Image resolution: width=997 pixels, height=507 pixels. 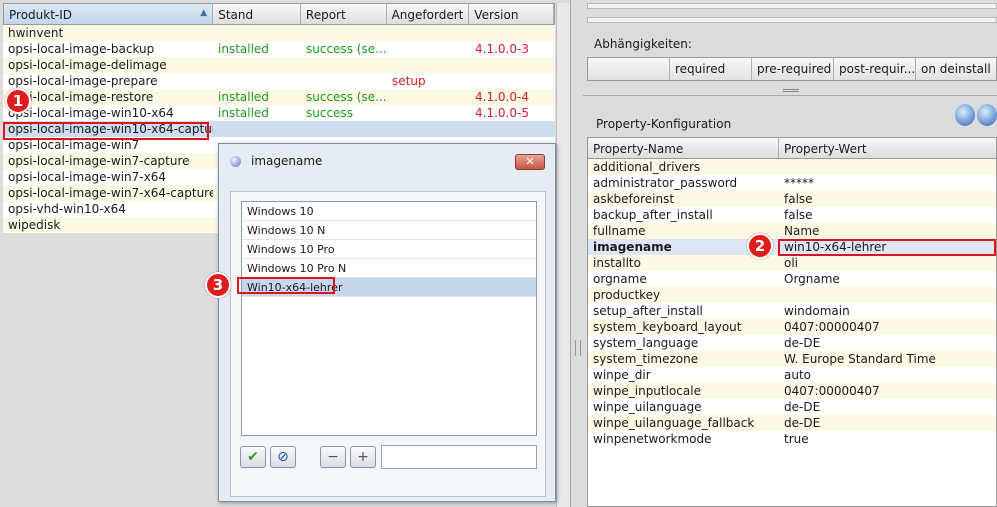 What do you see at coordinates (647, 391) in the screenshot?
I see `property-name: winpe_inputlocale` at bounding box center [647, 391].